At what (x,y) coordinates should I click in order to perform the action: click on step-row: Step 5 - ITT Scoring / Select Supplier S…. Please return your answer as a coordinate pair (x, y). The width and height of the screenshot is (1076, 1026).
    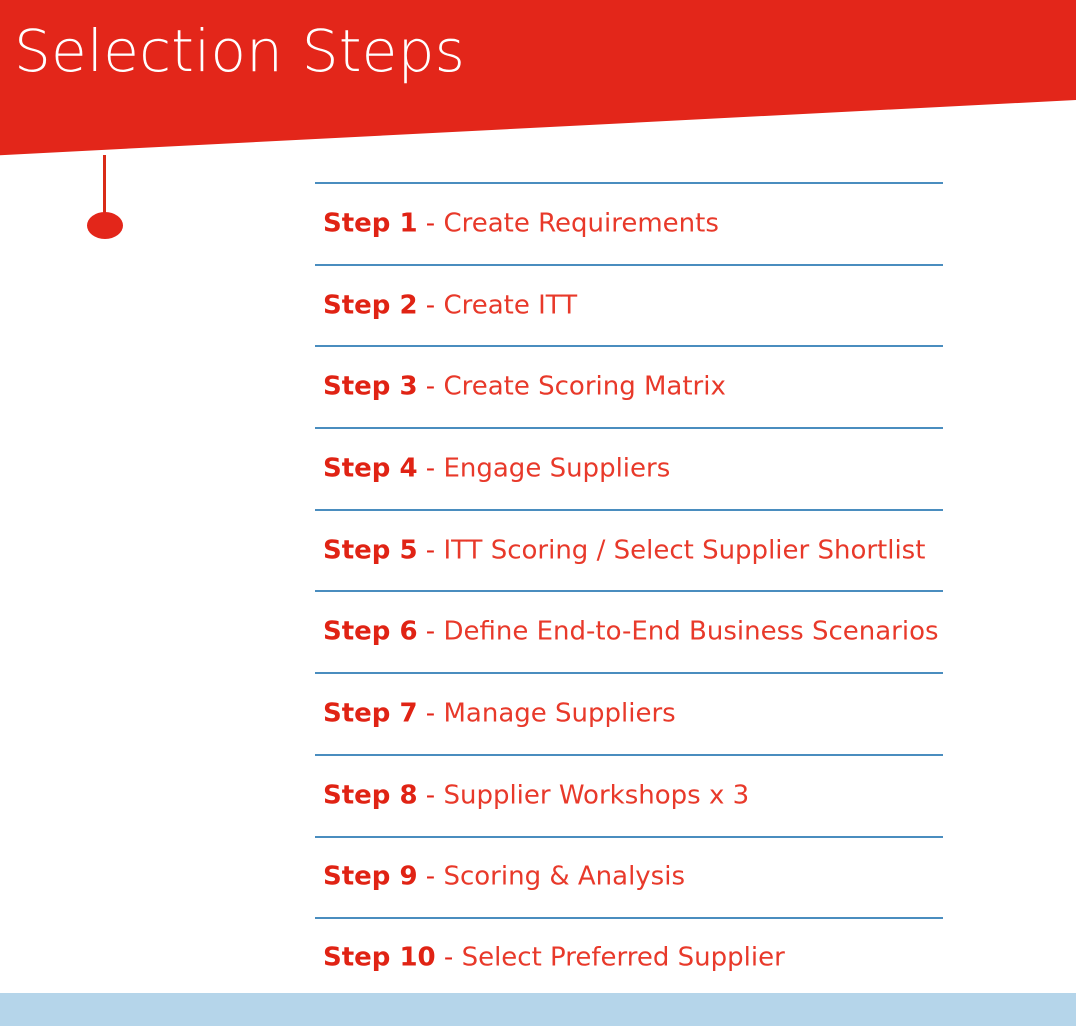
    Looking at the image, I should click on (629, 549).